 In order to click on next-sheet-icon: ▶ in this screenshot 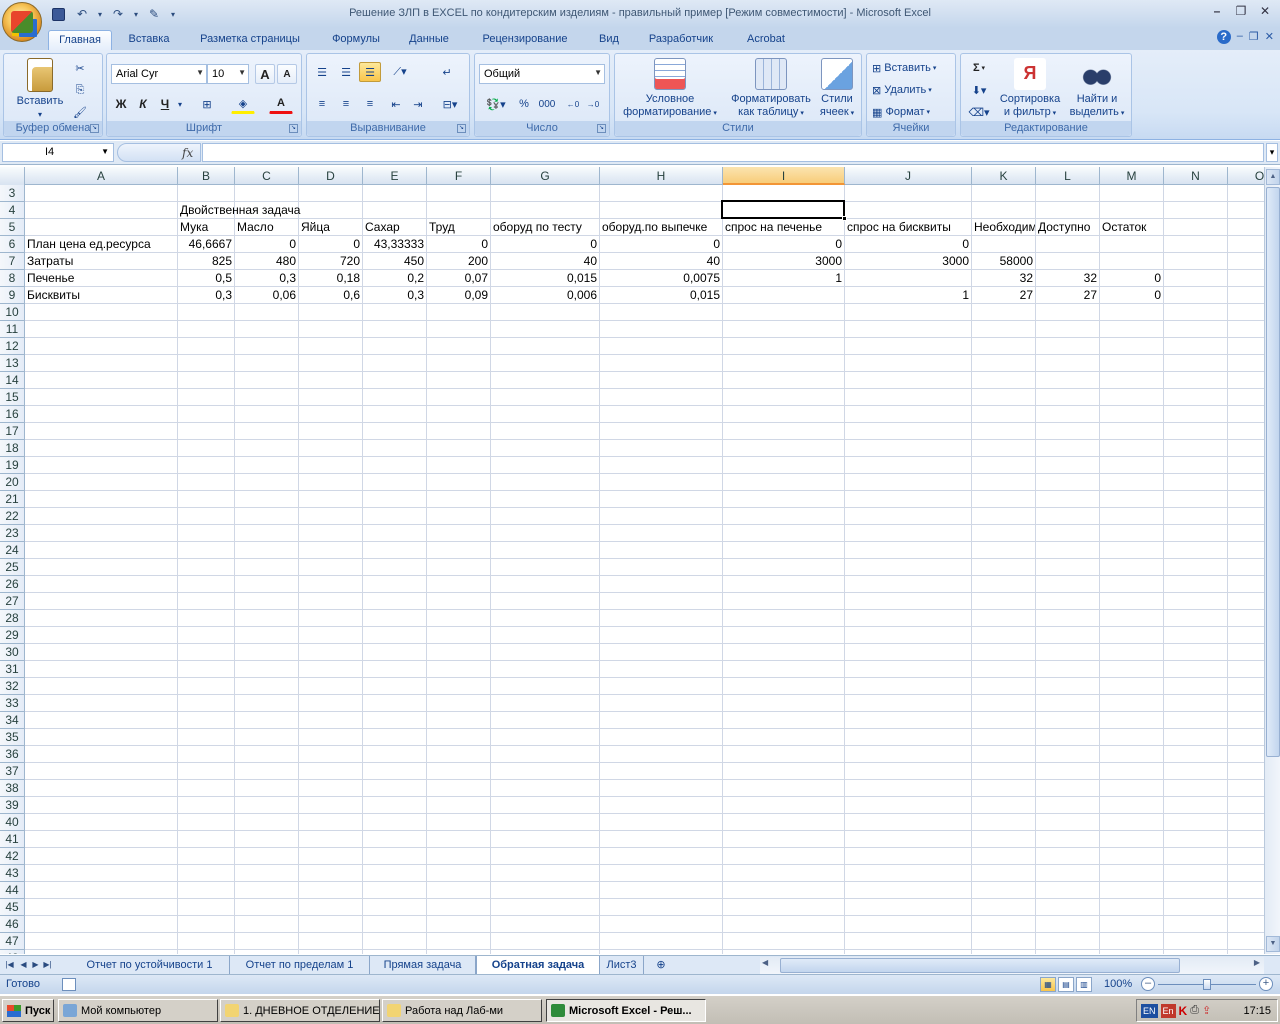, I will do `click(35, 965)`.